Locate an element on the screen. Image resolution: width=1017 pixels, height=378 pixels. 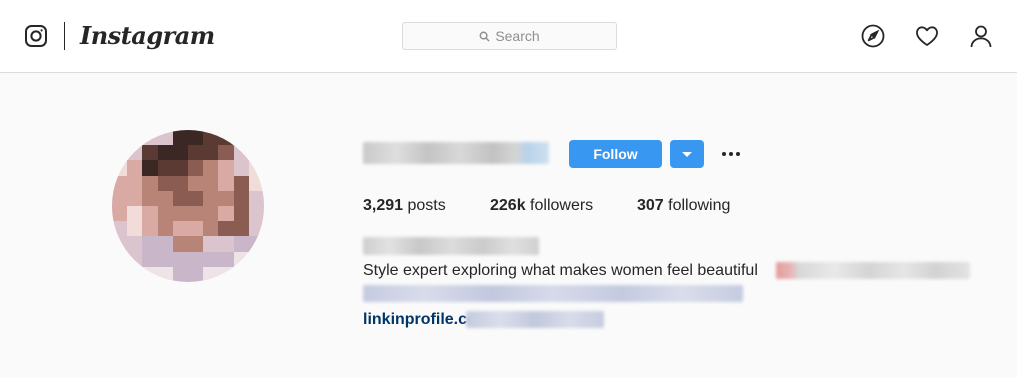
posts-stat: 3,291 posts is located at coordinates (404, 206).